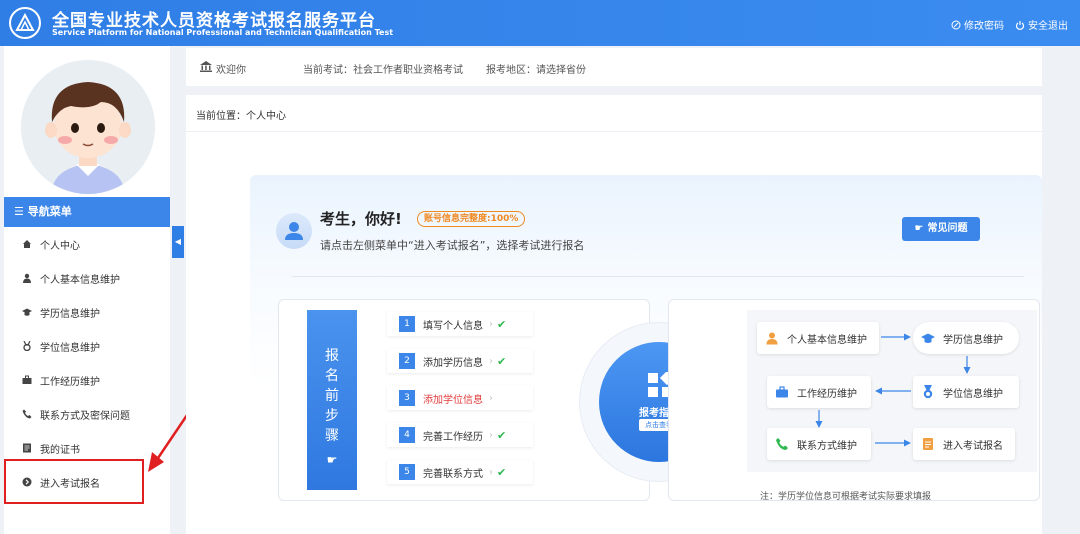 The image size is (1080, 534). Describe the element at coordinates (60, 246) in the screenshot. I see `sidebar-item-label: 个人中心` at that location.